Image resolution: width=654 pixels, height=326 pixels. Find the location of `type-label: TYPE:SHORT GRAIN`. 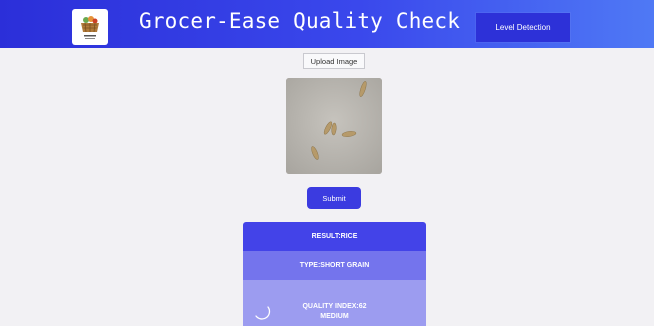

type-label: TYPE:SHORT GRAIN is located at coordinates (334, 265).